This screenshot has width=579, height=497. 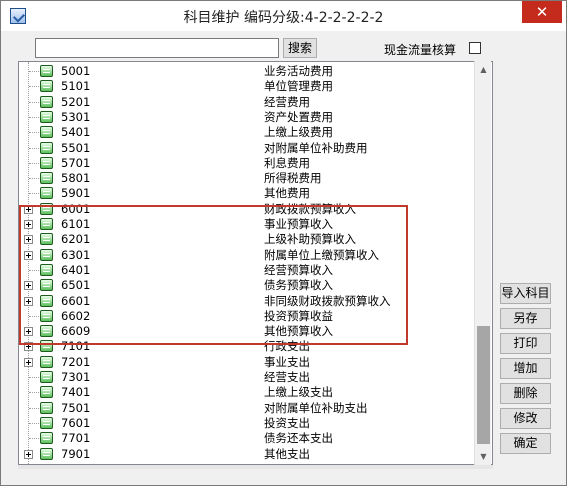 What do you see at coordinates (287, 101) in the screenshot?
I see `account-name: 经营费用` at bounding box center [287, 101].